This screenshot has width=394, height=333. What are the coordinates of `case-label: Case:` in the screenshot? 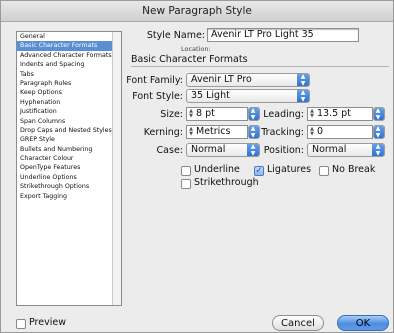 It's located at (169, 150).